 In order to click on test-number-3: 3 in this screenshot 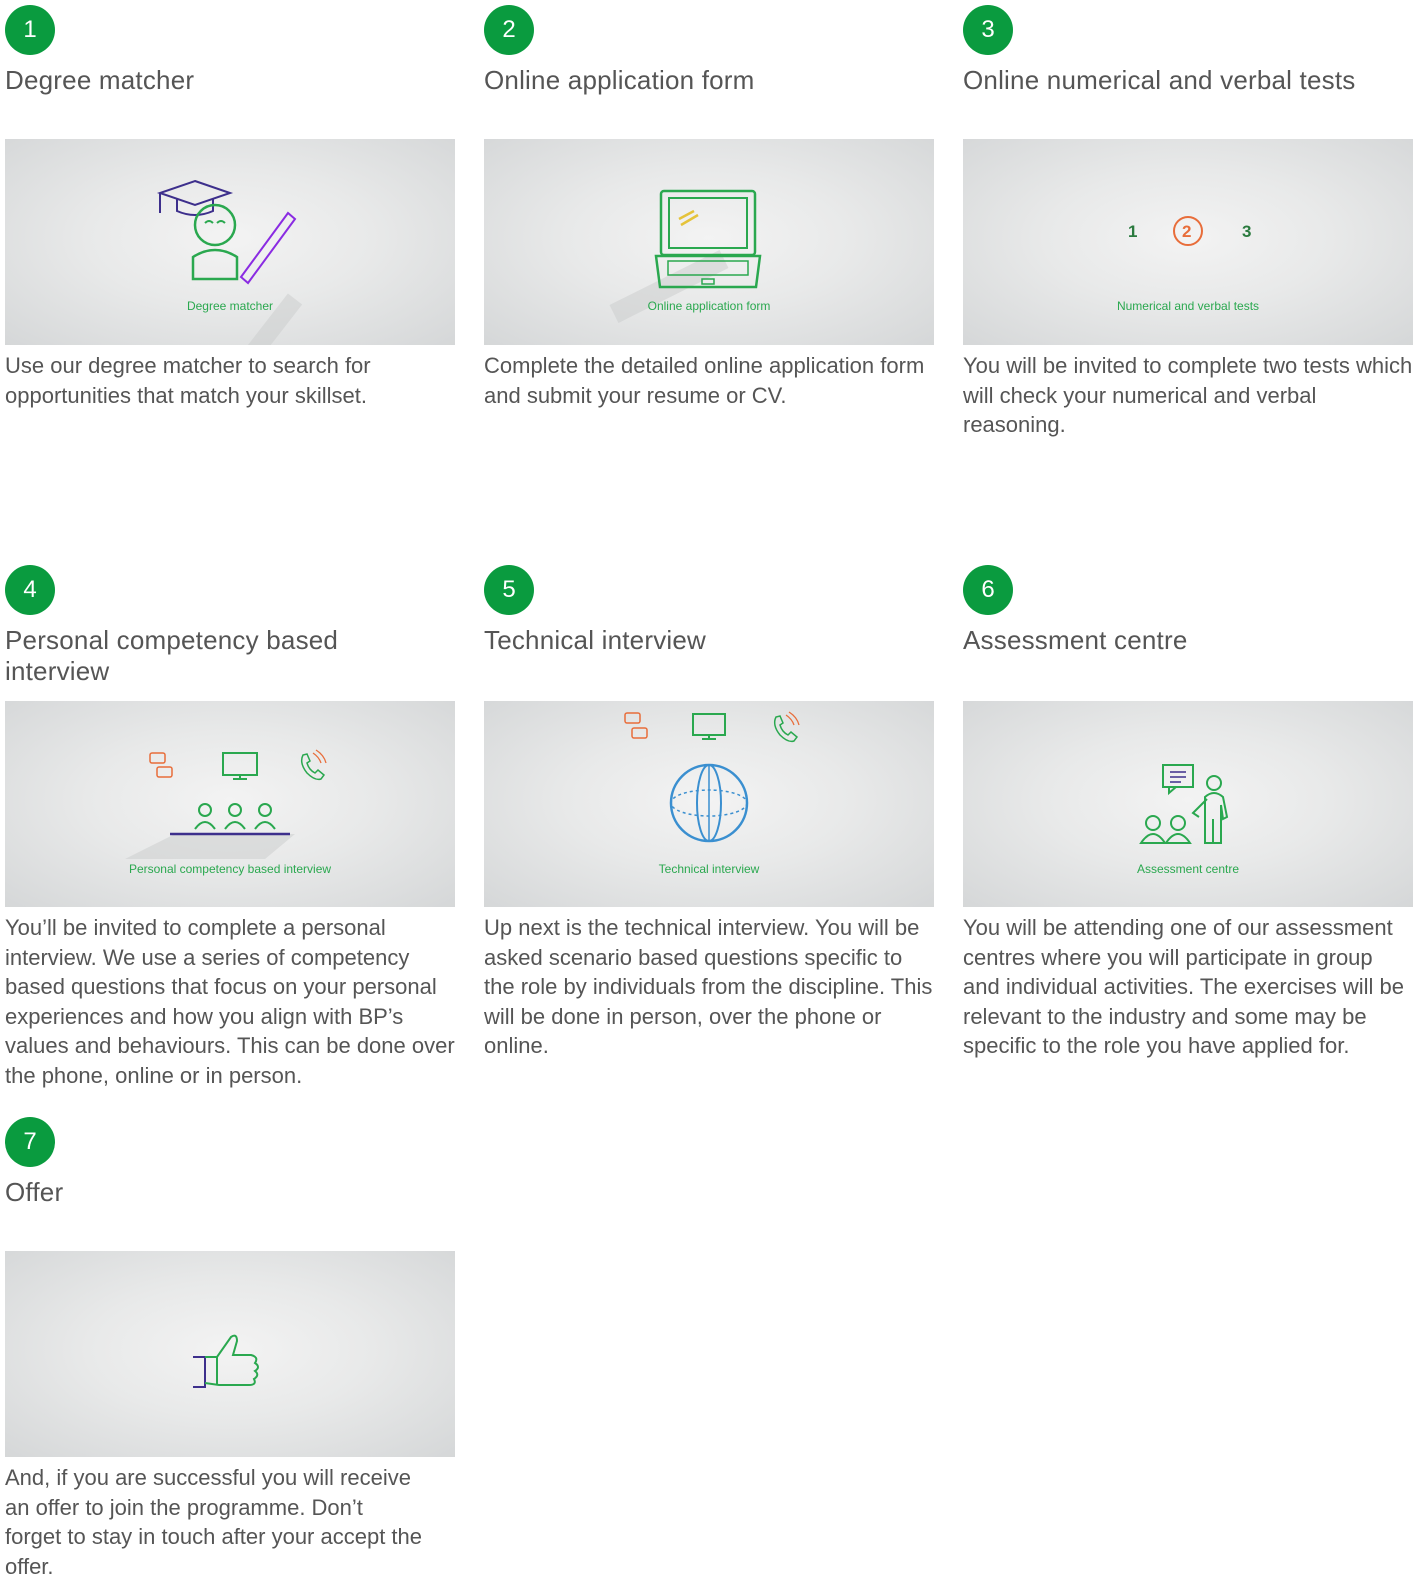, I will do `click(1246, 231)`.